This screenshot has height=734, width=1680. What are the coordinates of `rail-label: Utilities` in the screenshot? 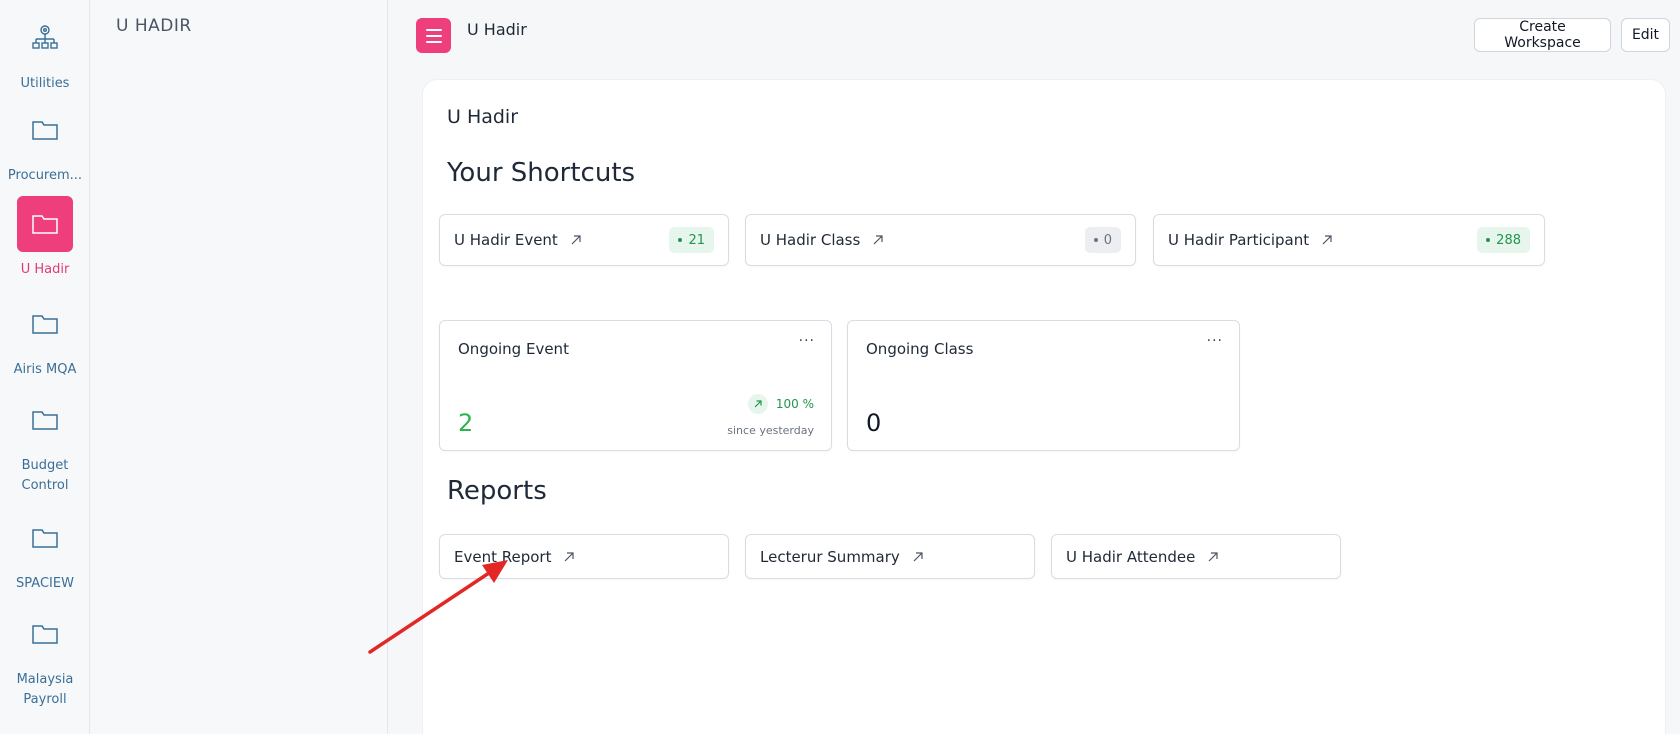 It's located at (45, 83).